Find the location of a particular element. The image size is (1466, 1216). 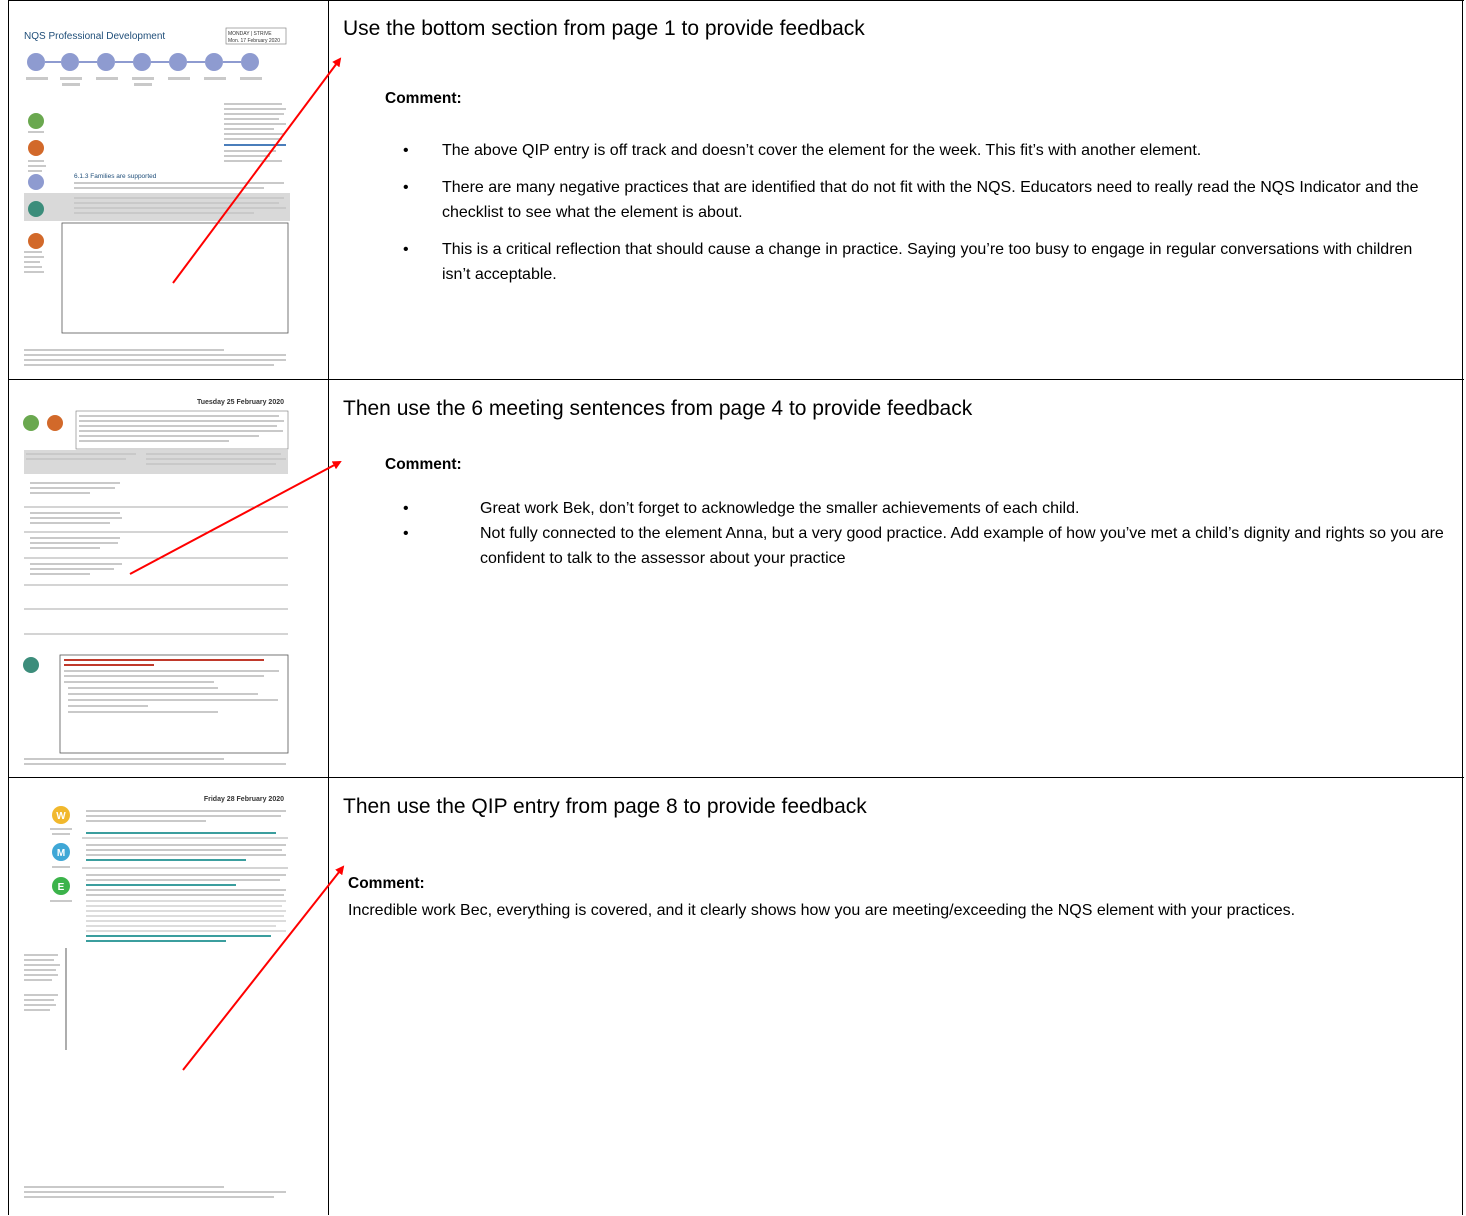

page-thumbnail-2: Tuesday 25 February 2020 is located at coordinates (171, 580).